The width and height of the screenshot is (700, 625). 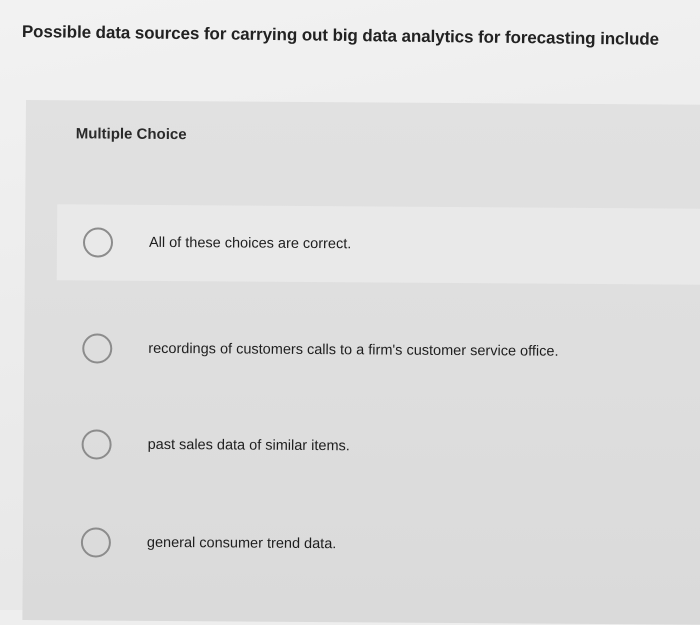 I want to click on answer-option: general consumer trend data., so click(x=377, y=544).